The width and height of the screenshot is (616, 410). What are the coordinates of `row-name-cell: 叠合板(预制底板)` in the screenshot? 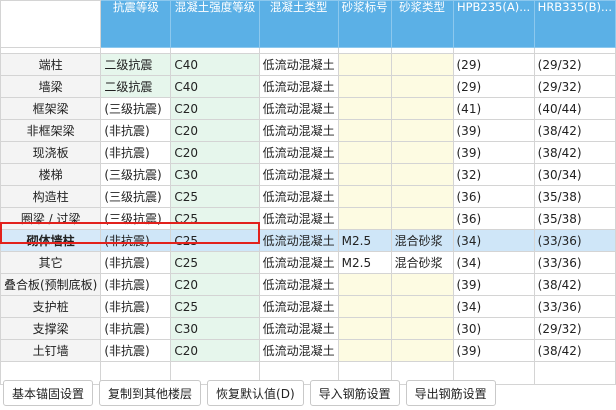 It's located at (51, 284).